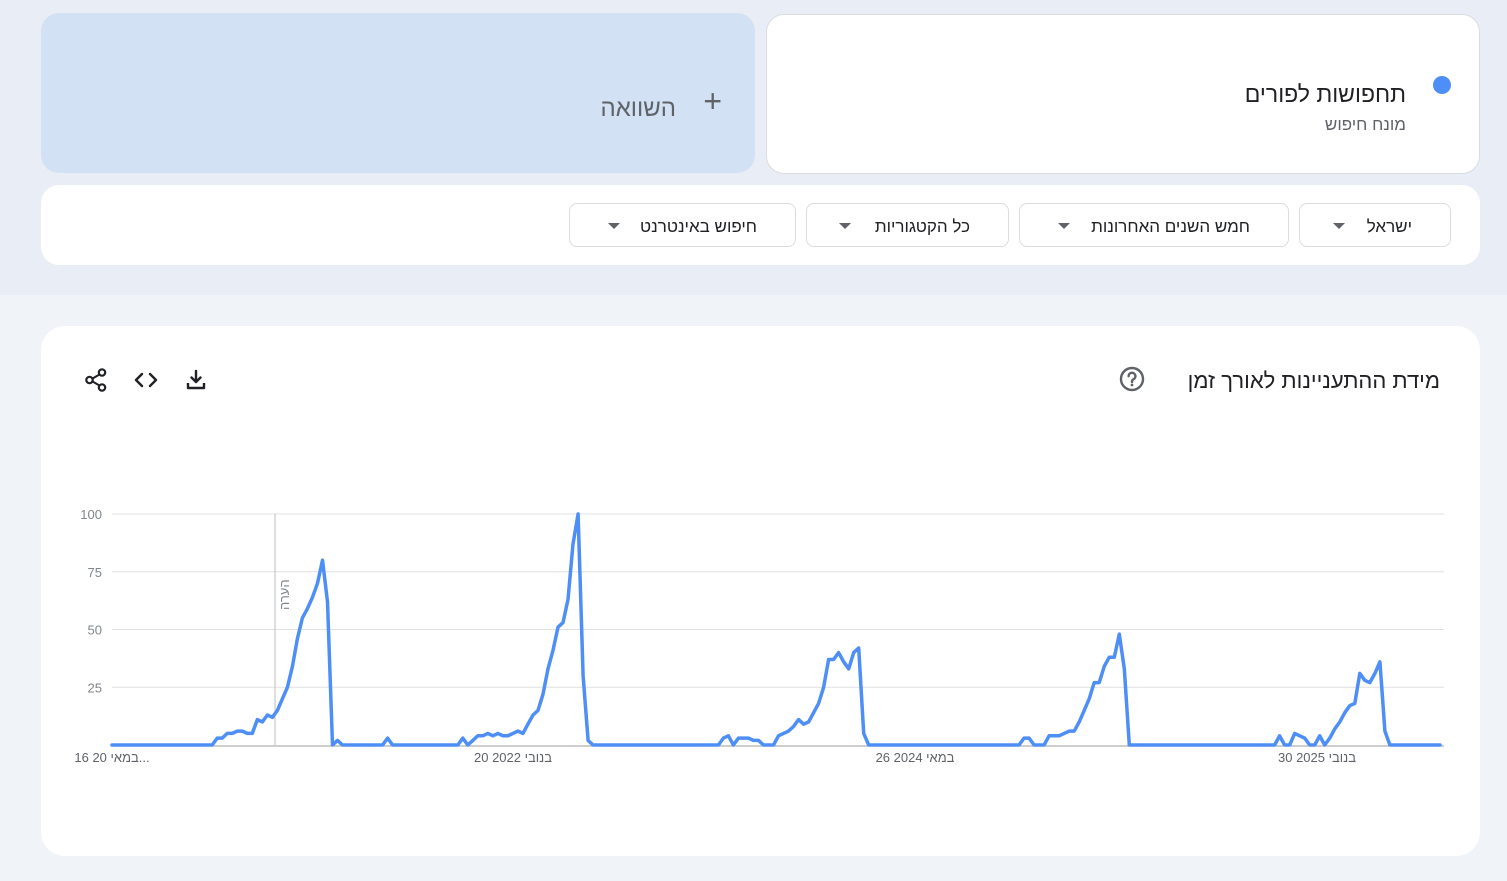 This screenshot has height=881, width=1507. Describe the element at coordinates (513, 757) in the screenshot. I see `x-tick-label: 20 בנובי 2022` at that location.